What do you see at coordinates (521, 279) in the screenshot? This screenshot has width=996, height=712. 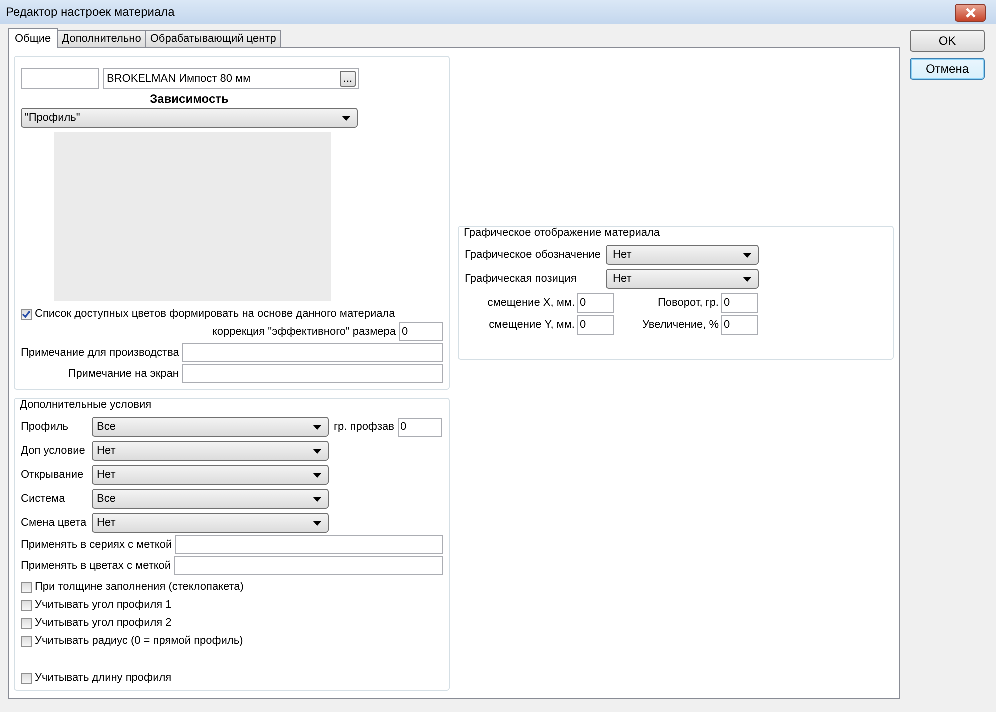 I see `field-label: Графическая позиция` at bounding box center [521, 279].